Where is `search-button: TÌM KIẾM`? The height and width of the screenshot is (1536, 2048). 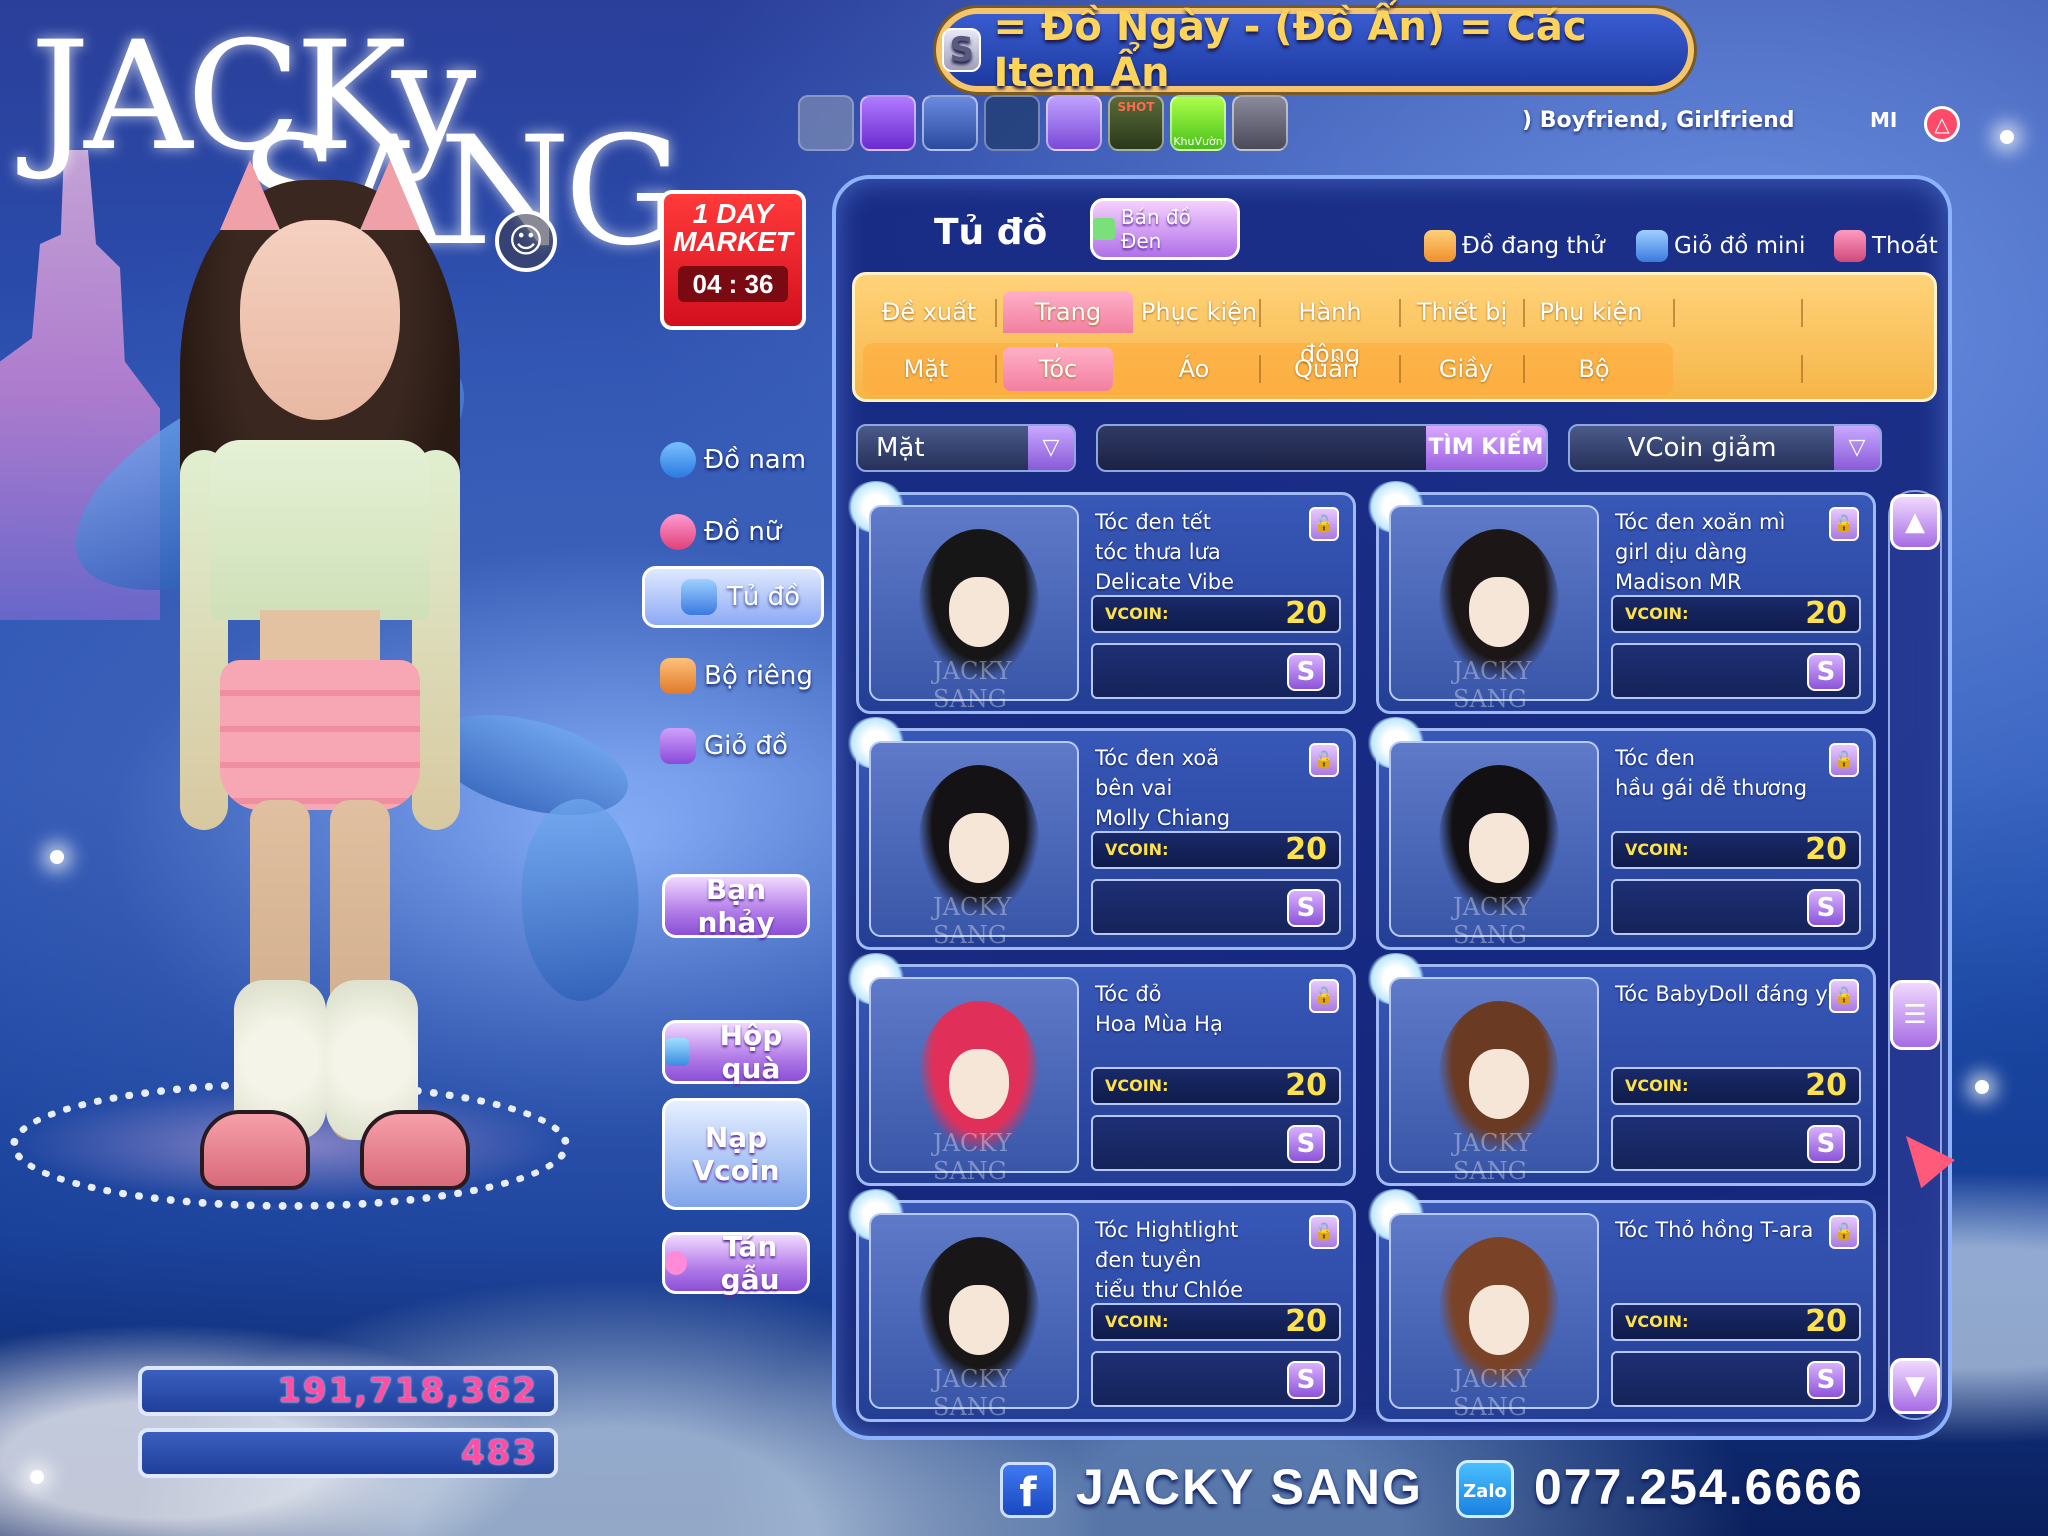 search-button: TÌM KIẾM is located at coordinates (1486, 448).